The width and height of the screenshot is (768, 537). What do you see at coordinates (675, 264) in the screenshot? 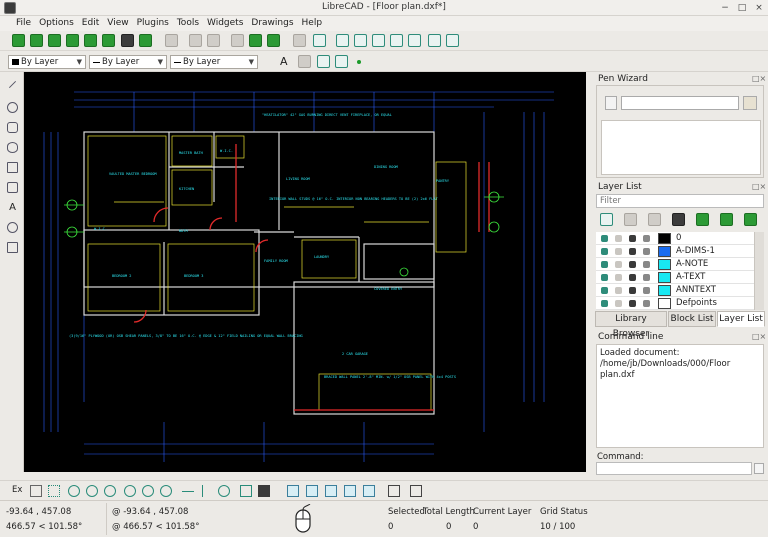
I see `layer-row: A-NOTE` at bounding box center [675, 264].